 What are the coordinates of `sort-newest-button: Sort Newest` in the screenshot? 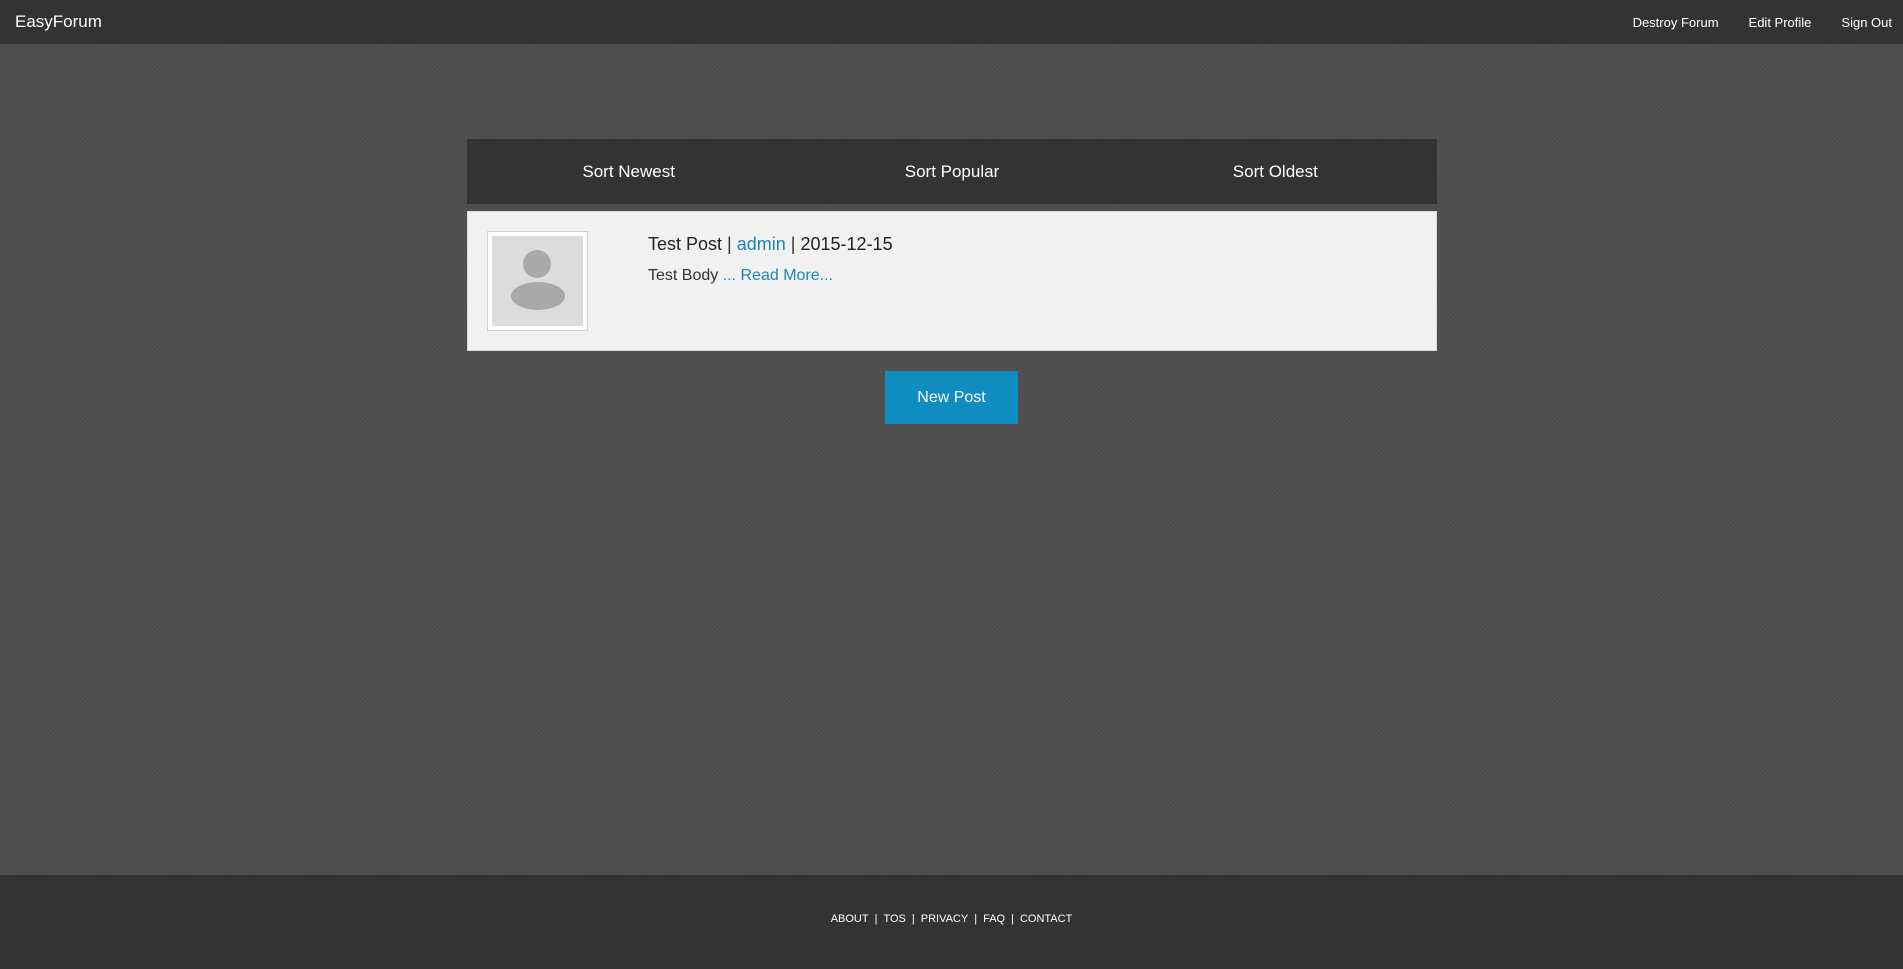 It's located at (628, 171).